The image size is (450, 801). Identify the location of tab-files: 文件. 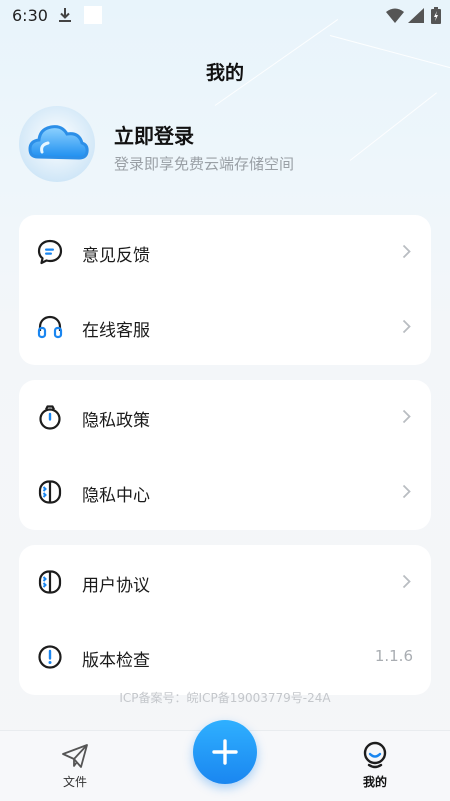
(75, 766).